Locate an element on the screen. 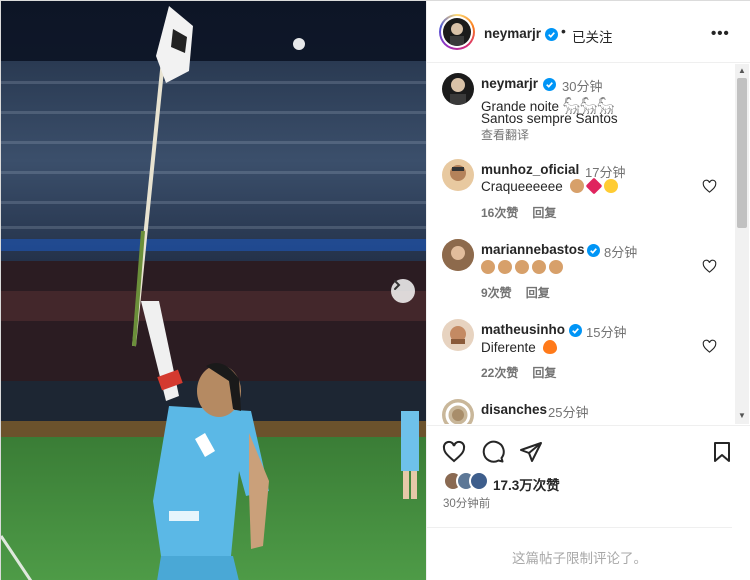 The height and width of the screenshot is (580, 750). comment-meta: 22次赞 回复 is located at coordinates (525, 372).